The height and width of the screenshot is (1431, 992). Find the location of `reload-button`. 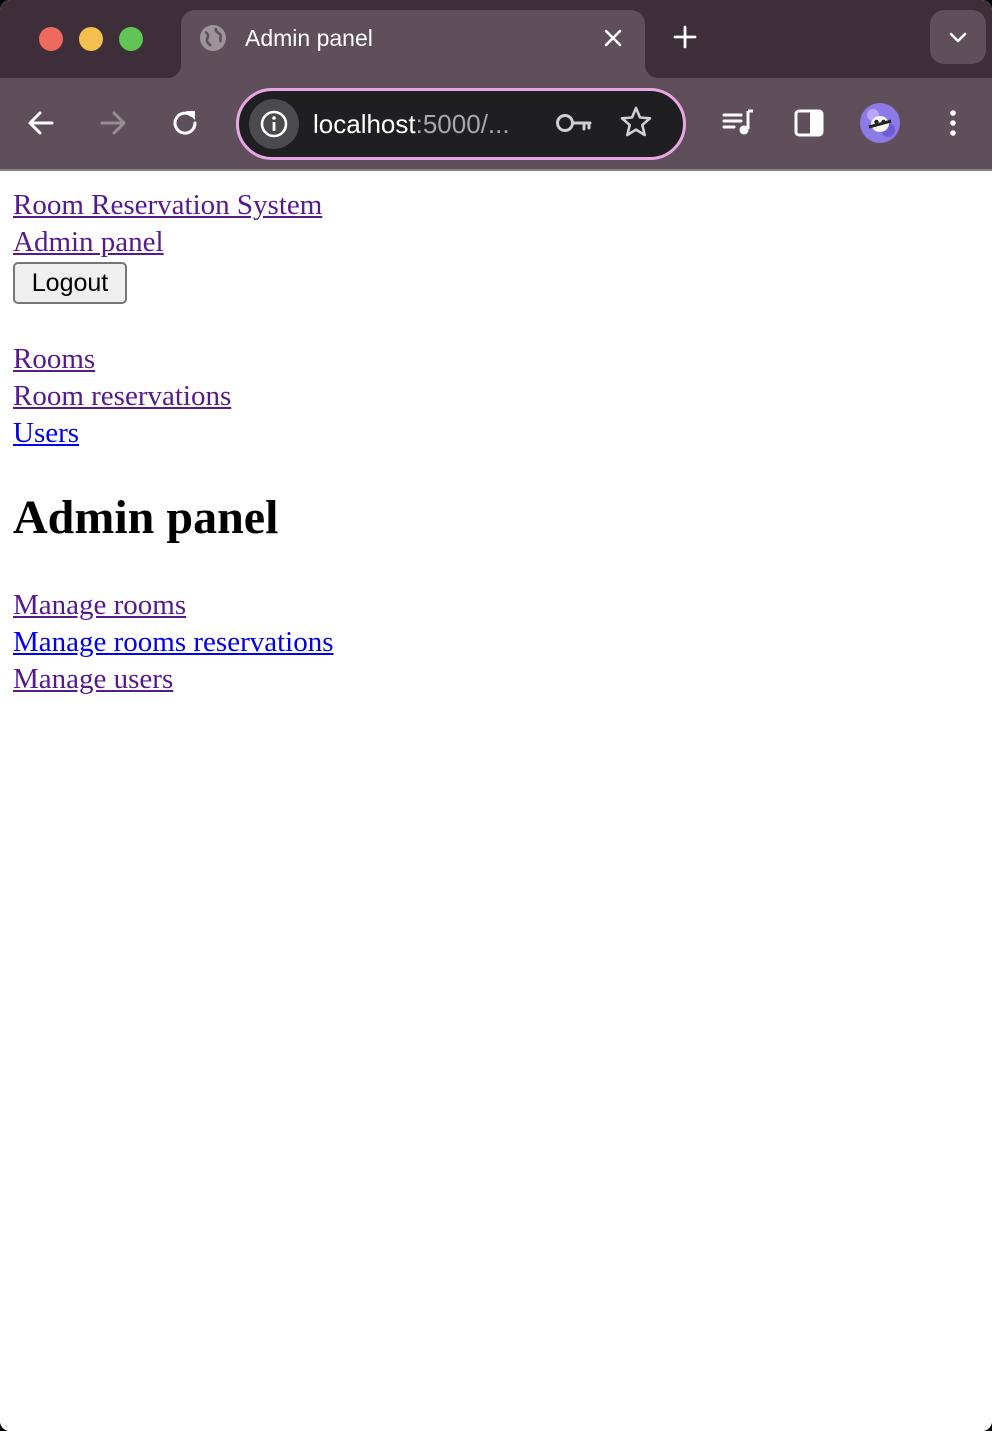

reload-button is located at coordinates (185, 123).